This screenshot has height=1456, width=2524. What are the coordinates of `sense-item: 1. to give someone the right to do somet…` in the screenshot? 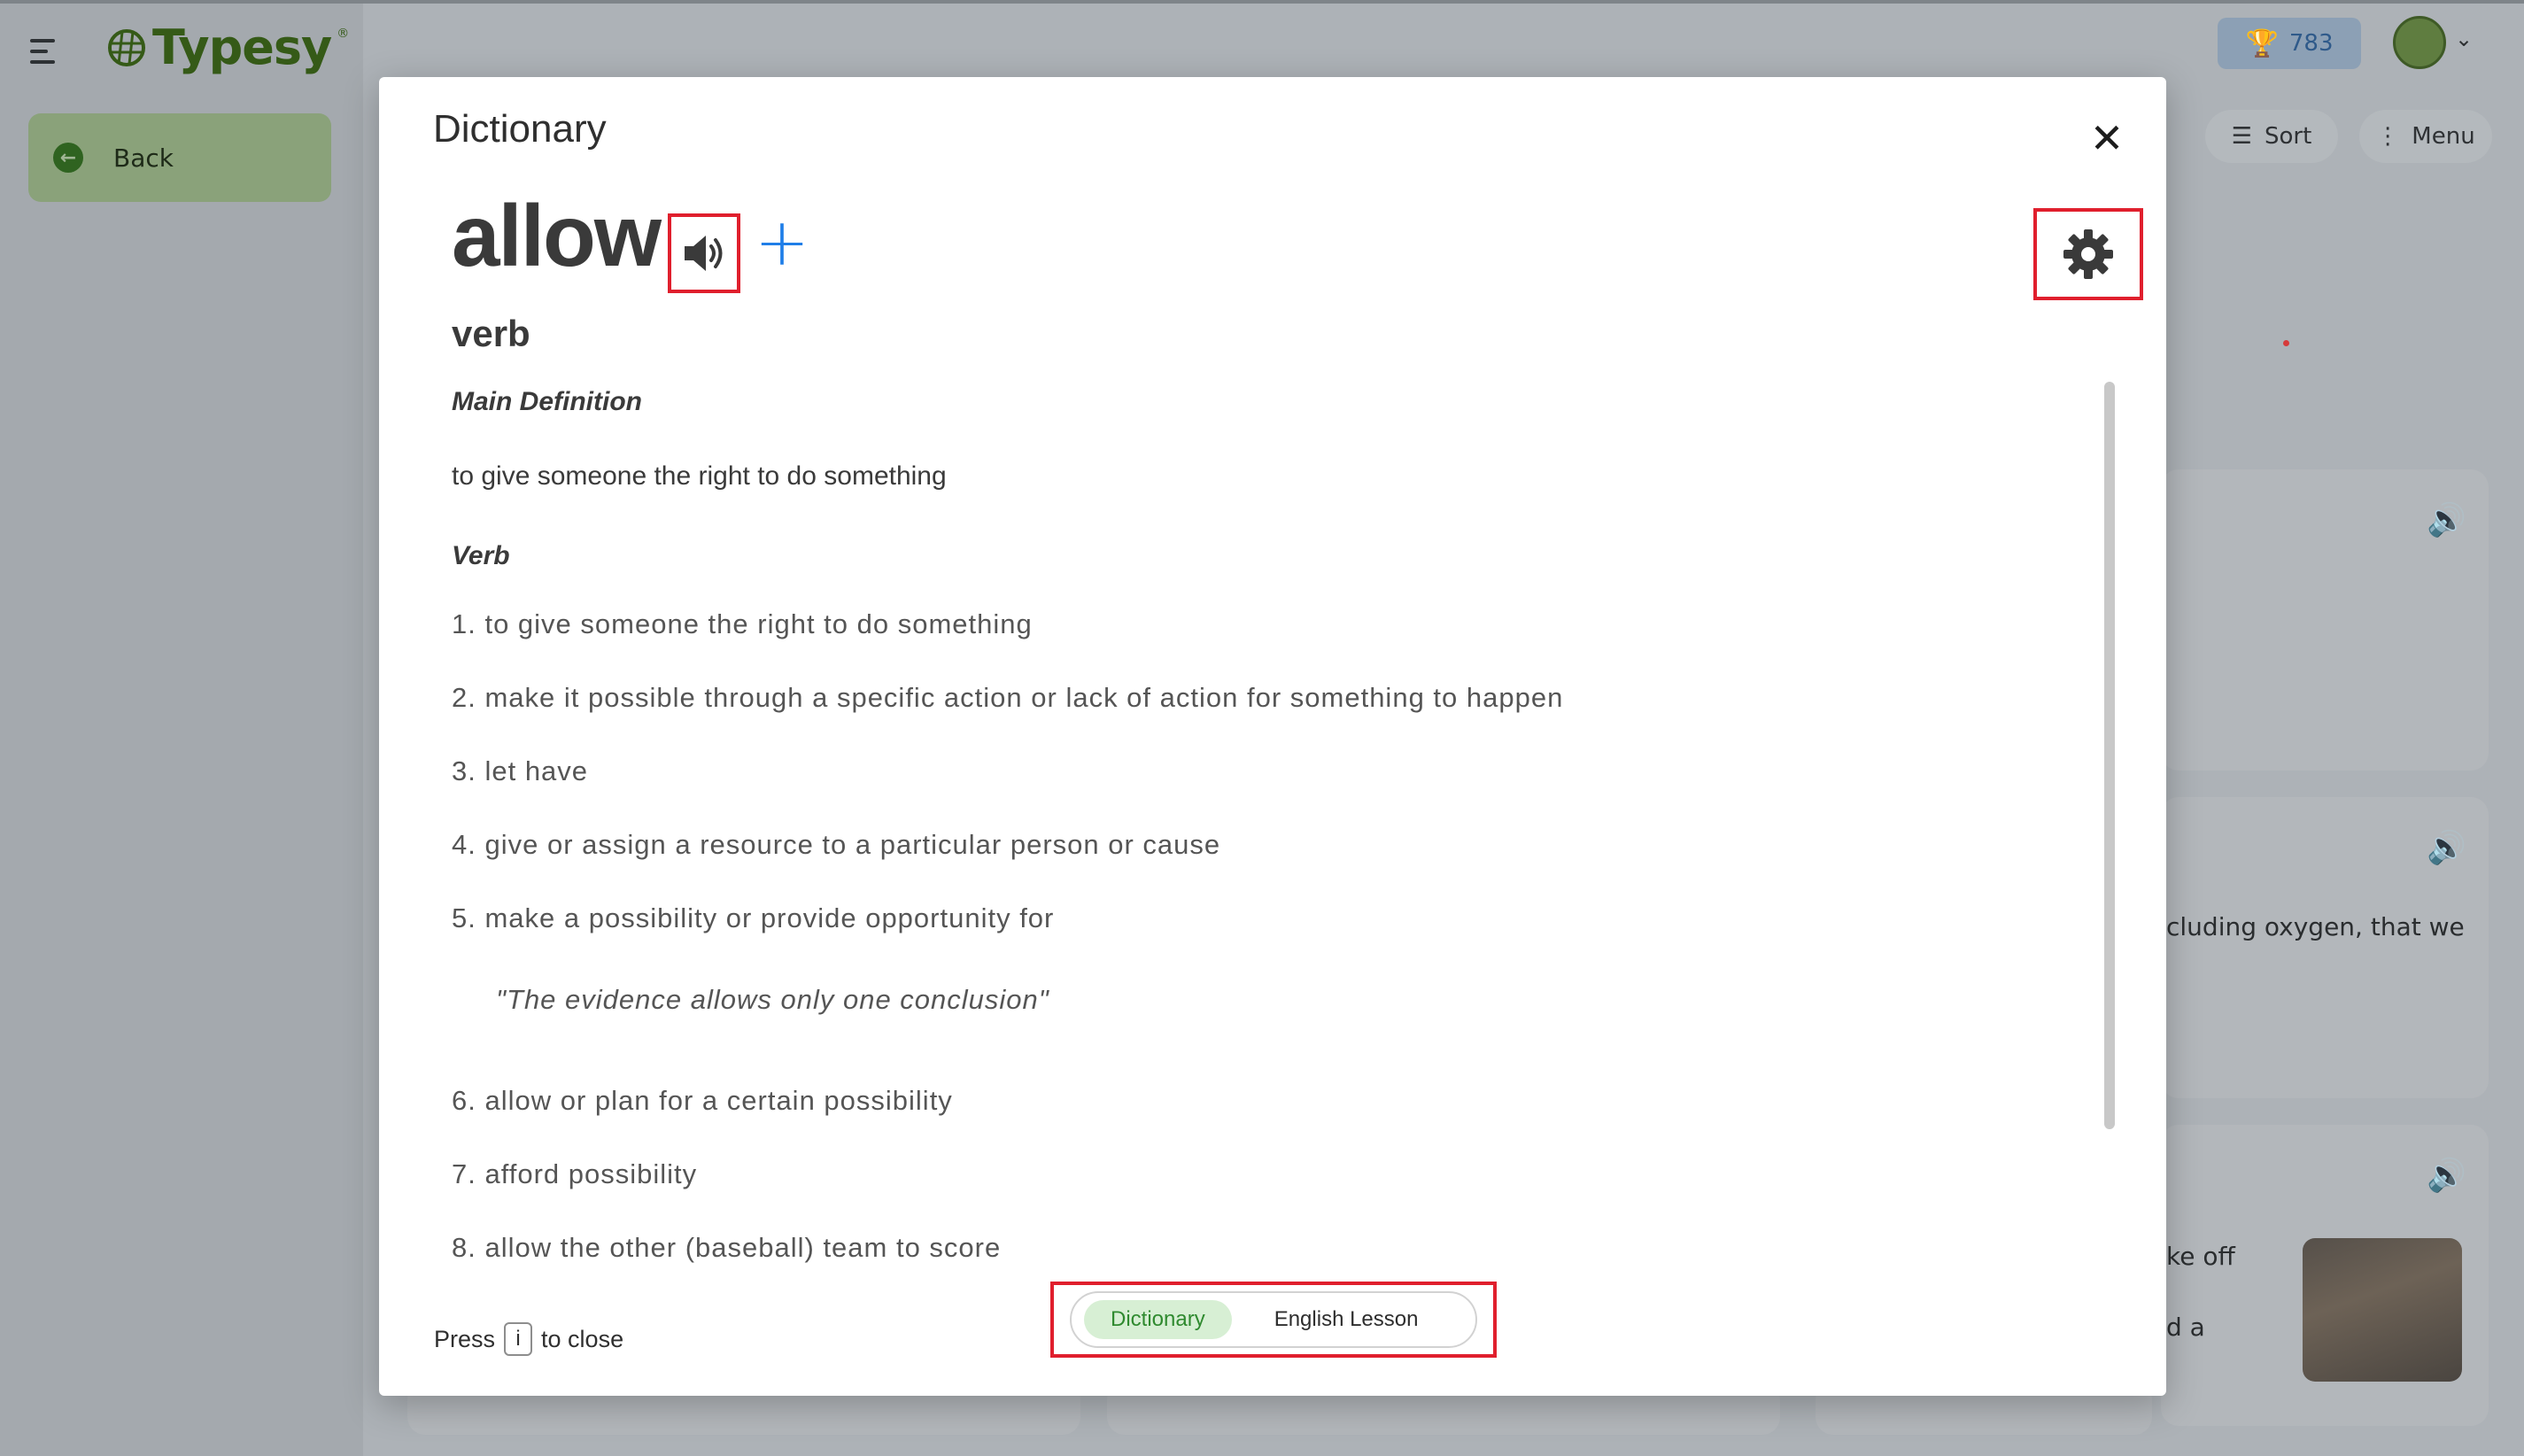 It's located at (743, 623).